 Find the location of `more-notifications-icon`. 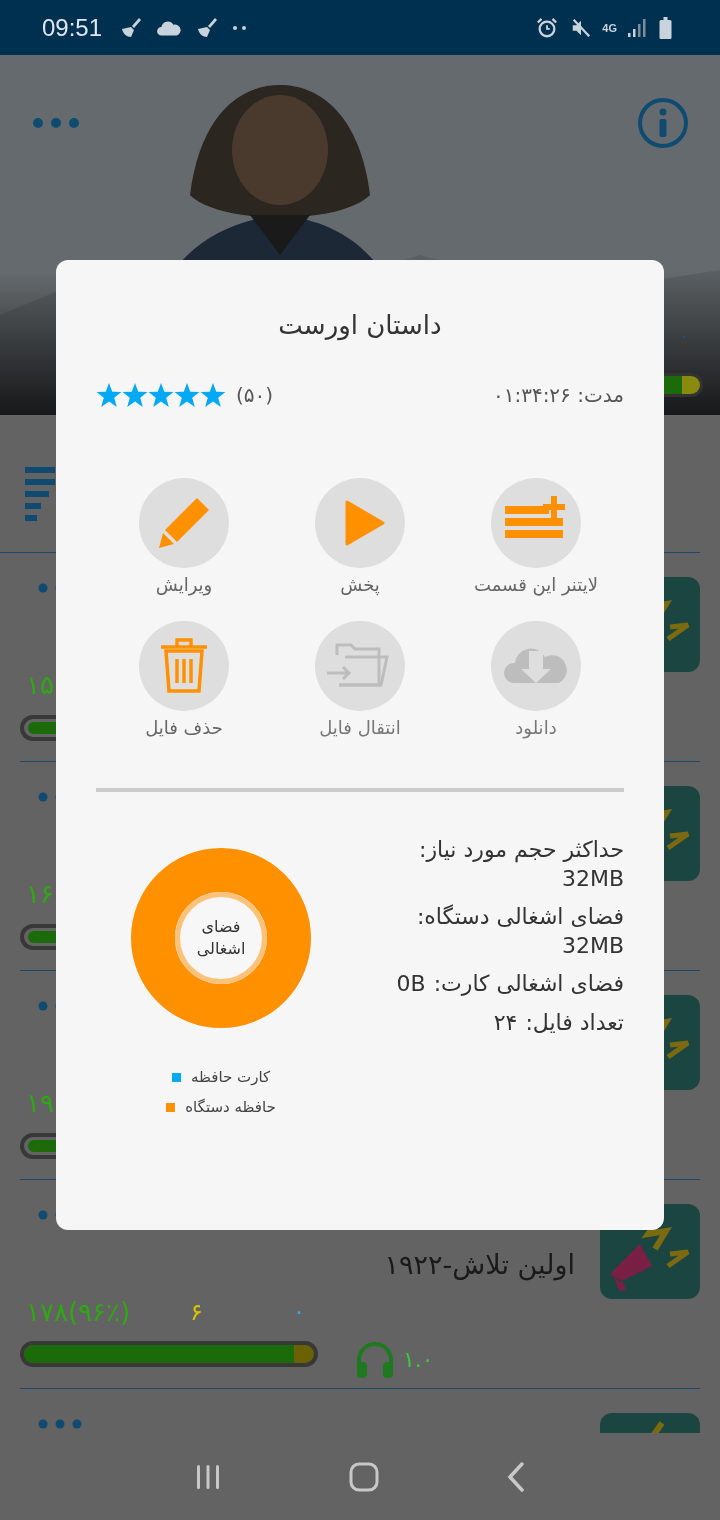

more-notifications-icon is located at coordinates (240, 27).